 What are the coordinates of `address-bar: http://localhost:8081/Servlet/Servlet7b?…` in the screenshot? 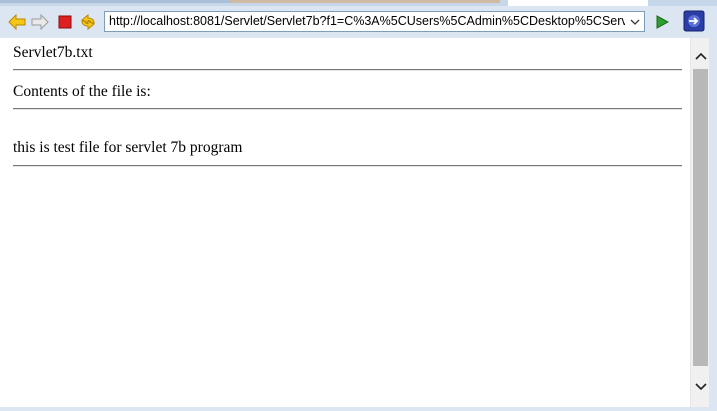 It's located at (374, 21).